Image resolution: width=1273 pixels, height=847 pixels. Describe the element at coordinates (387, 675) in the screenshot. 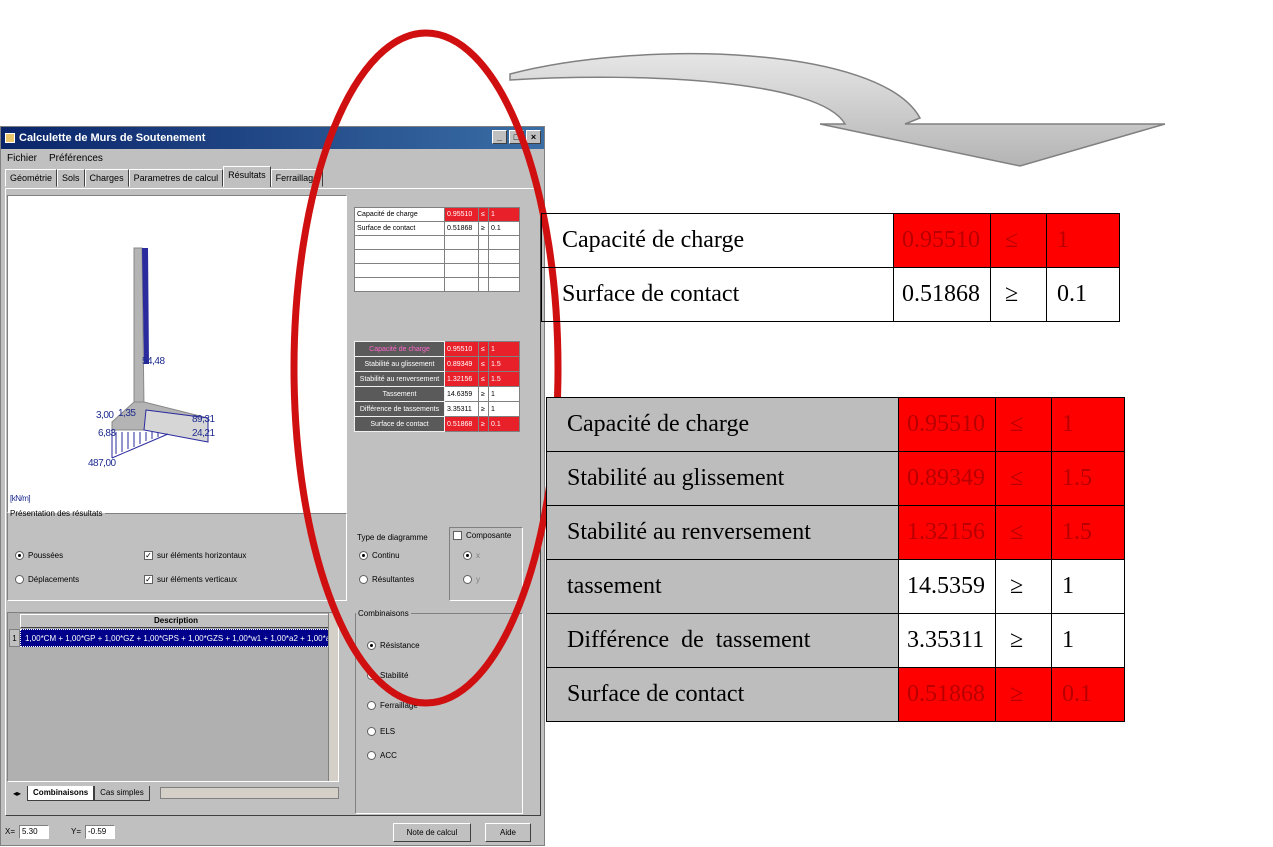

I see `radio-stabilite: Stabilité` at that location.